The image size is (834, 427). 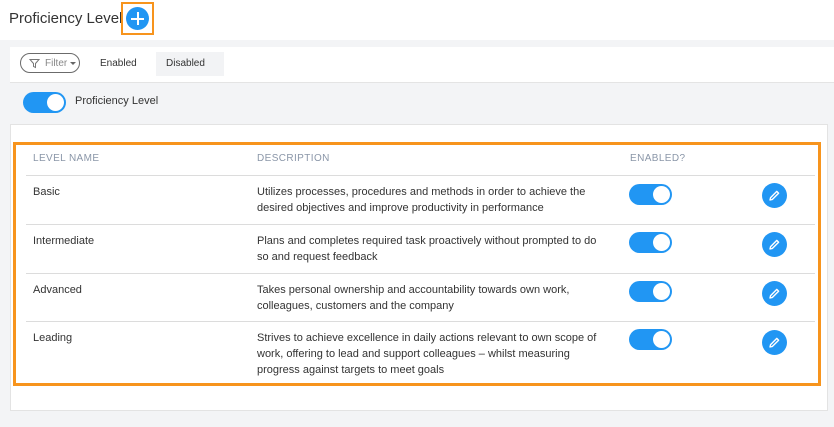 I want to click on master-toggle, so click(x=44, y=102).